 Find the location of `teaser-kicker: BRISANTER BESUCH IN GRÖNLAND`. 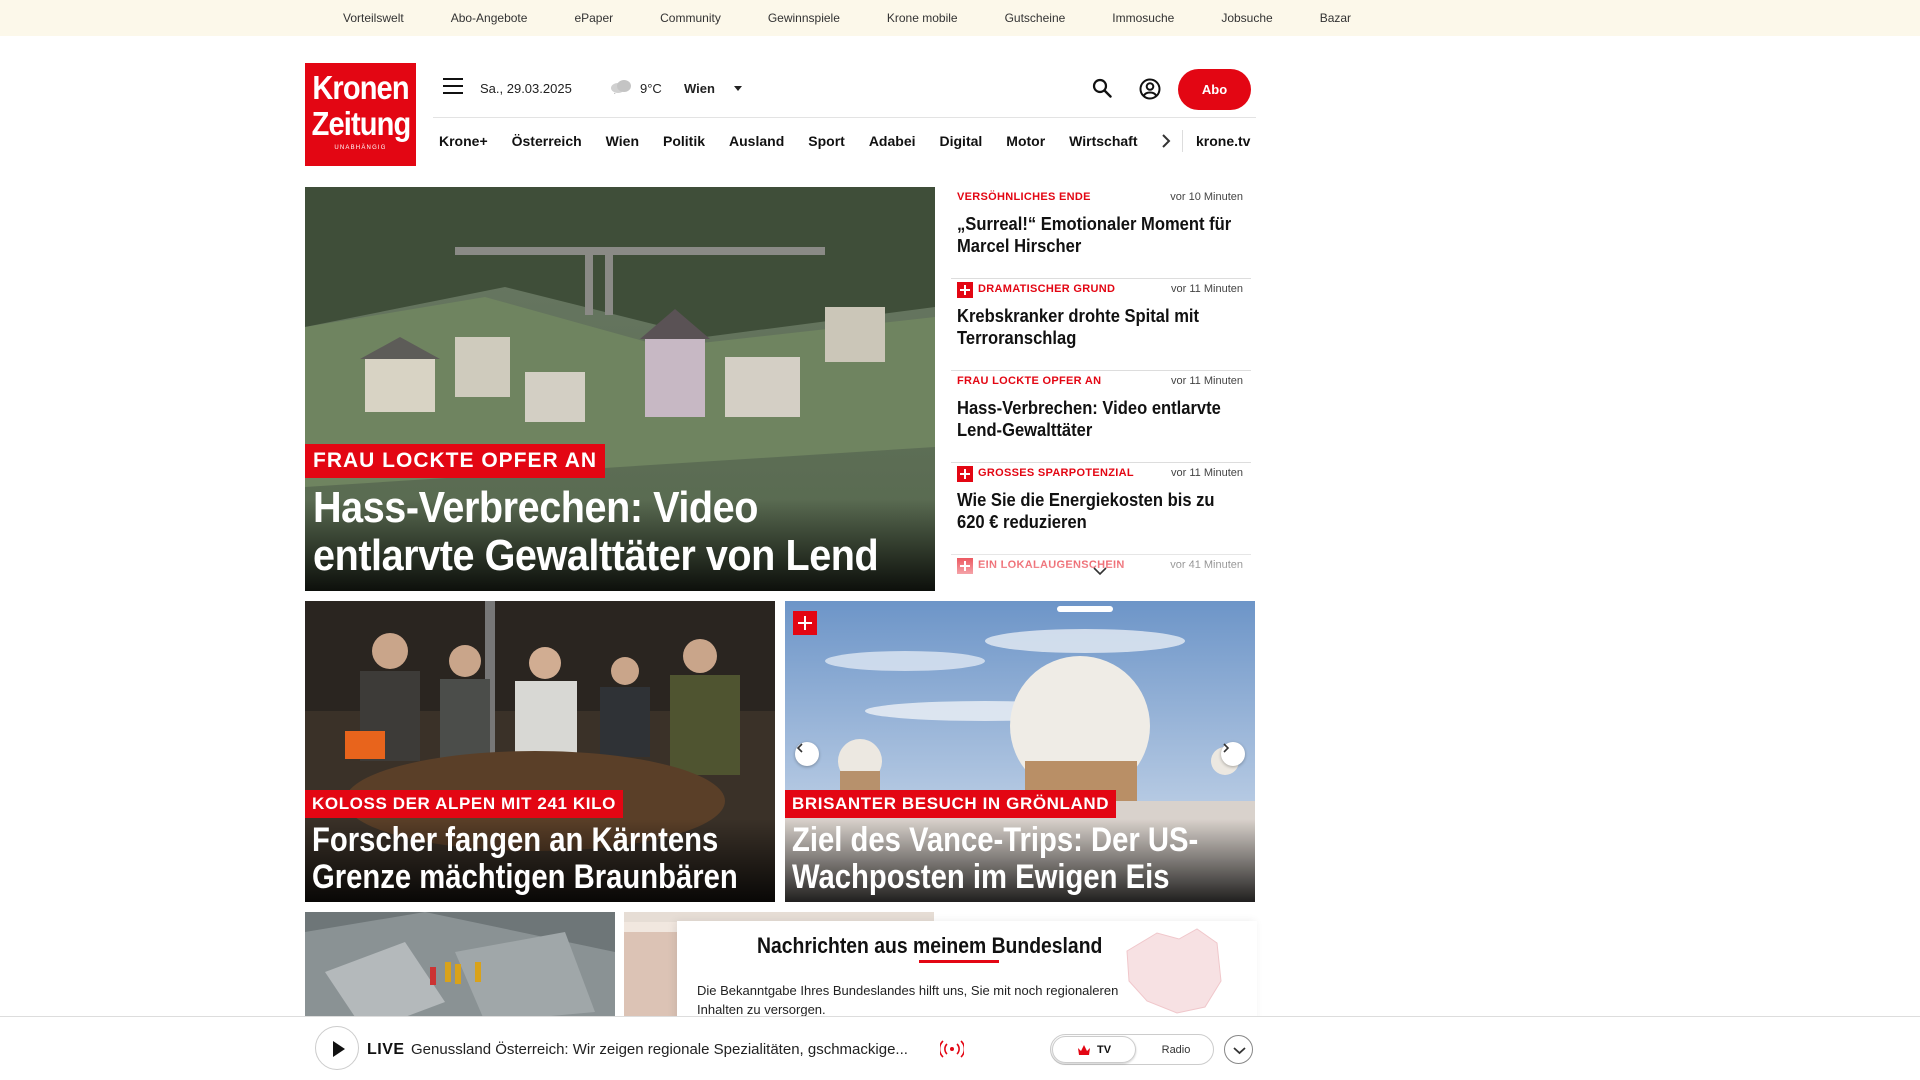

teaser-kicker: BRISANTER BESUCH IN GRÖNLAND is located at coordinates (951, 804).